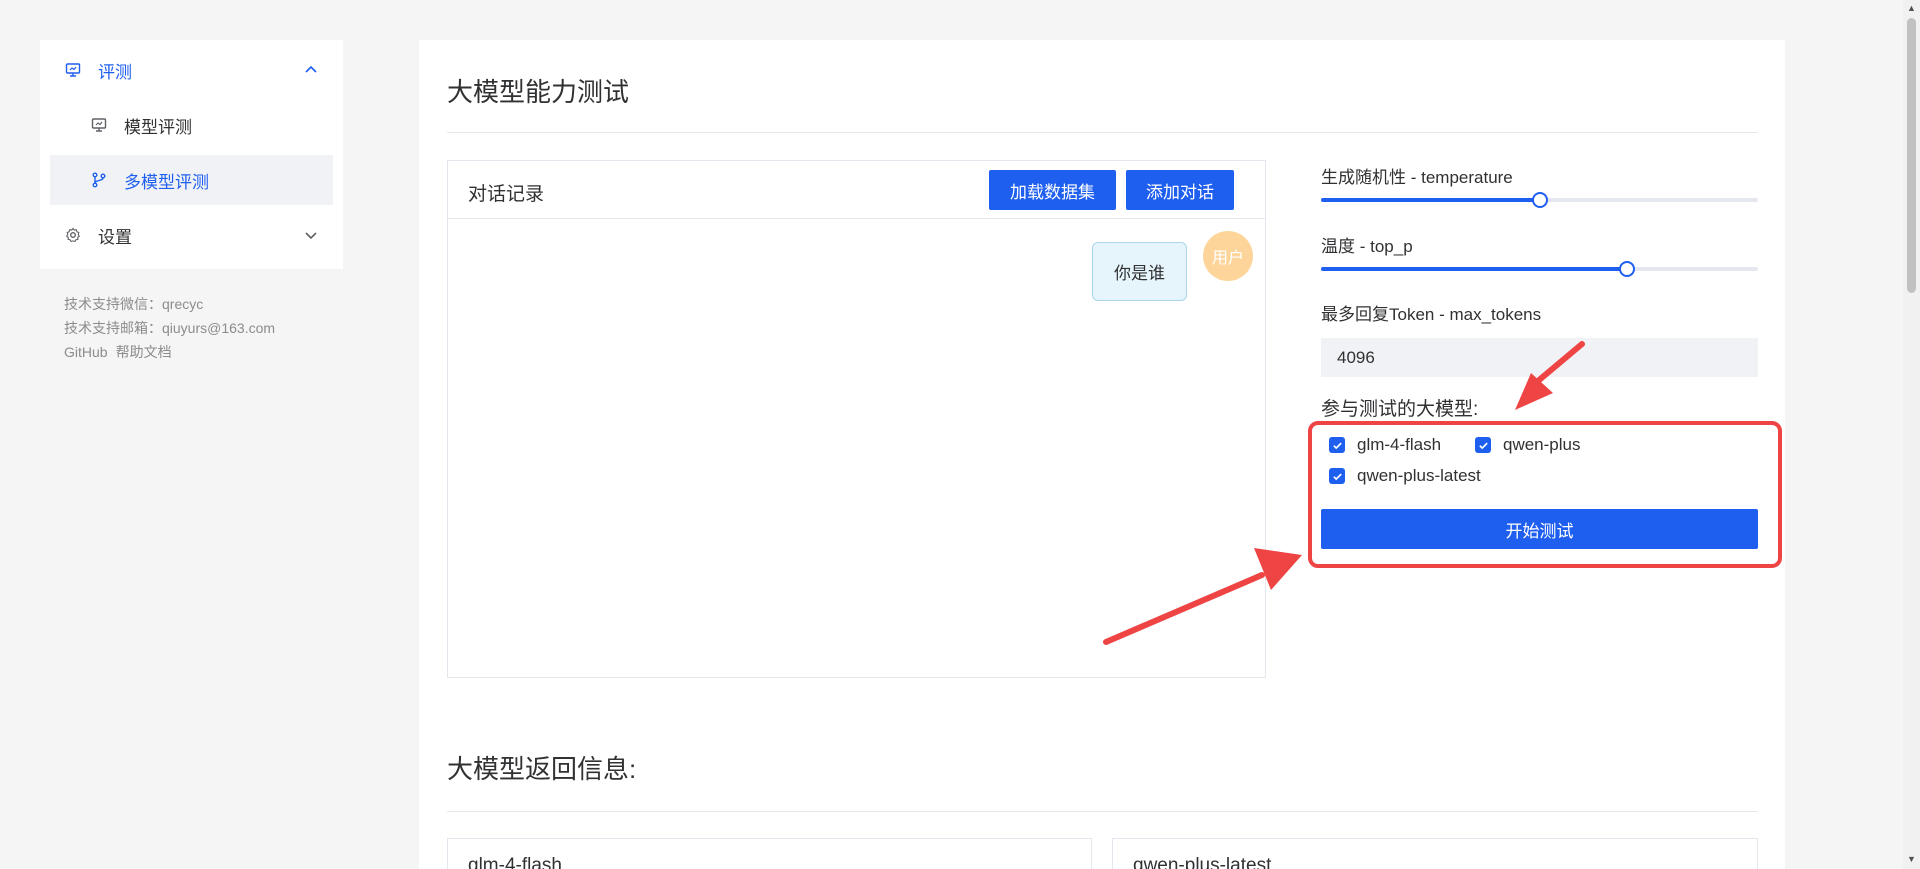  I want to click on user-avatar: 用户, so click(1228, 256).